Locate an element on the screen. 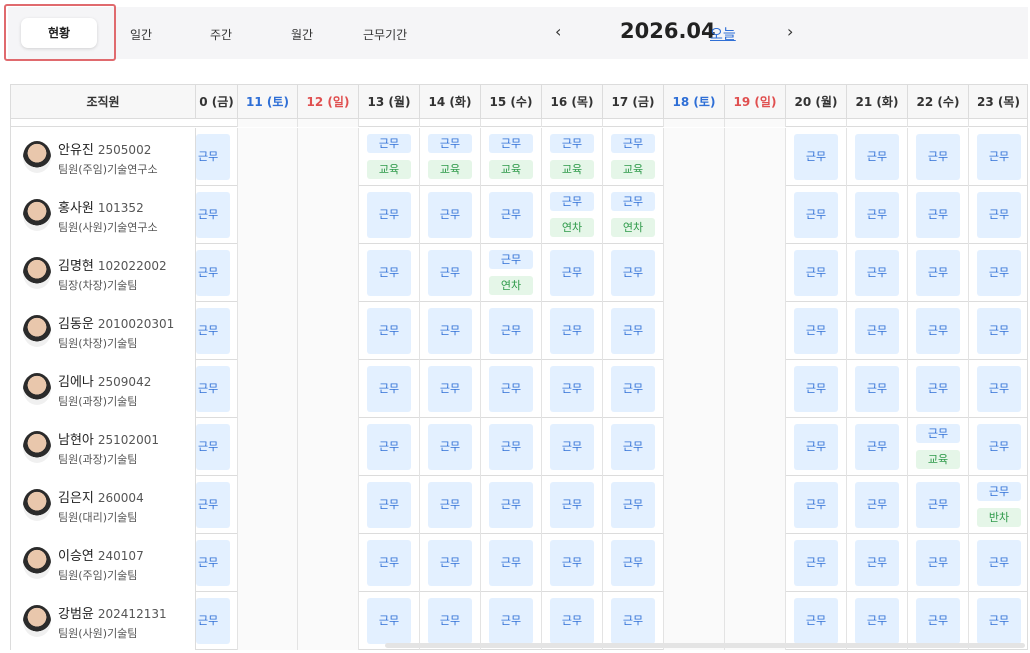  tab-weekly: 주간 is located at coordinates (221, 34).